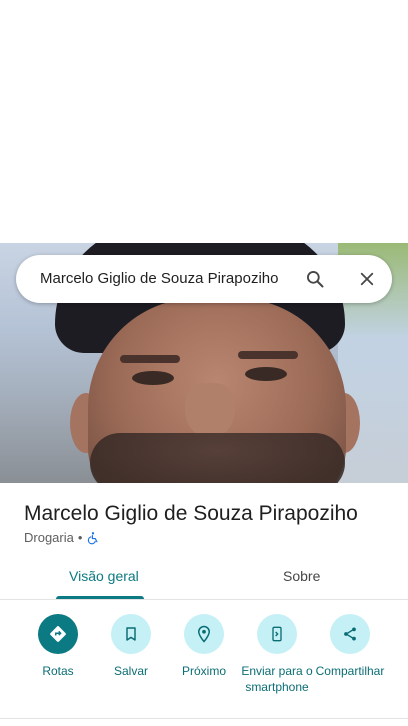 The width and height of the screenshot is (408, 726). Describe the element at coordinates (204, 579) in the screenshot. I see `tab-bar: Visão geral Sobre` at that location.